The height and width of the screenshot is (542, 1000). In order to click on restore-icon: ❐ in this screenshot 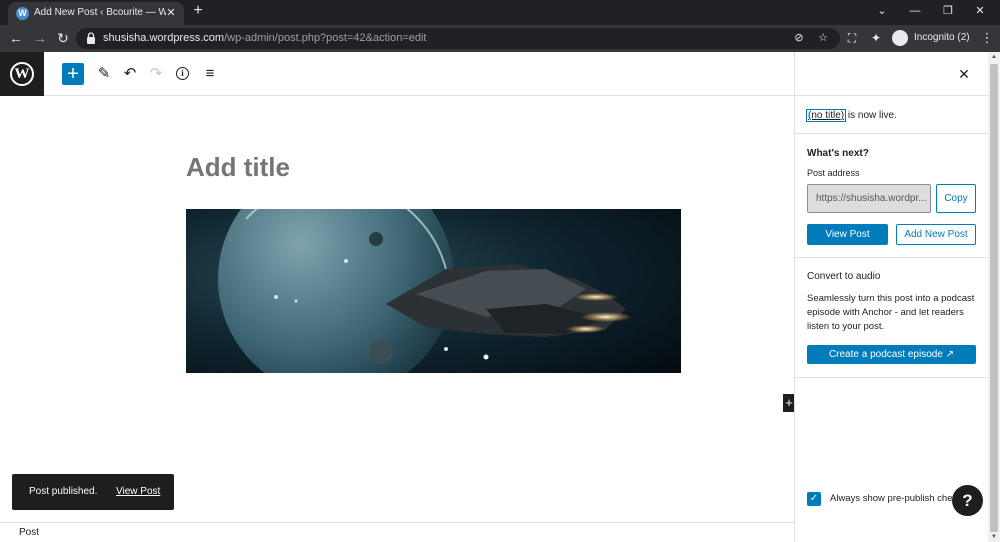, I will do `click(948, 11)`.